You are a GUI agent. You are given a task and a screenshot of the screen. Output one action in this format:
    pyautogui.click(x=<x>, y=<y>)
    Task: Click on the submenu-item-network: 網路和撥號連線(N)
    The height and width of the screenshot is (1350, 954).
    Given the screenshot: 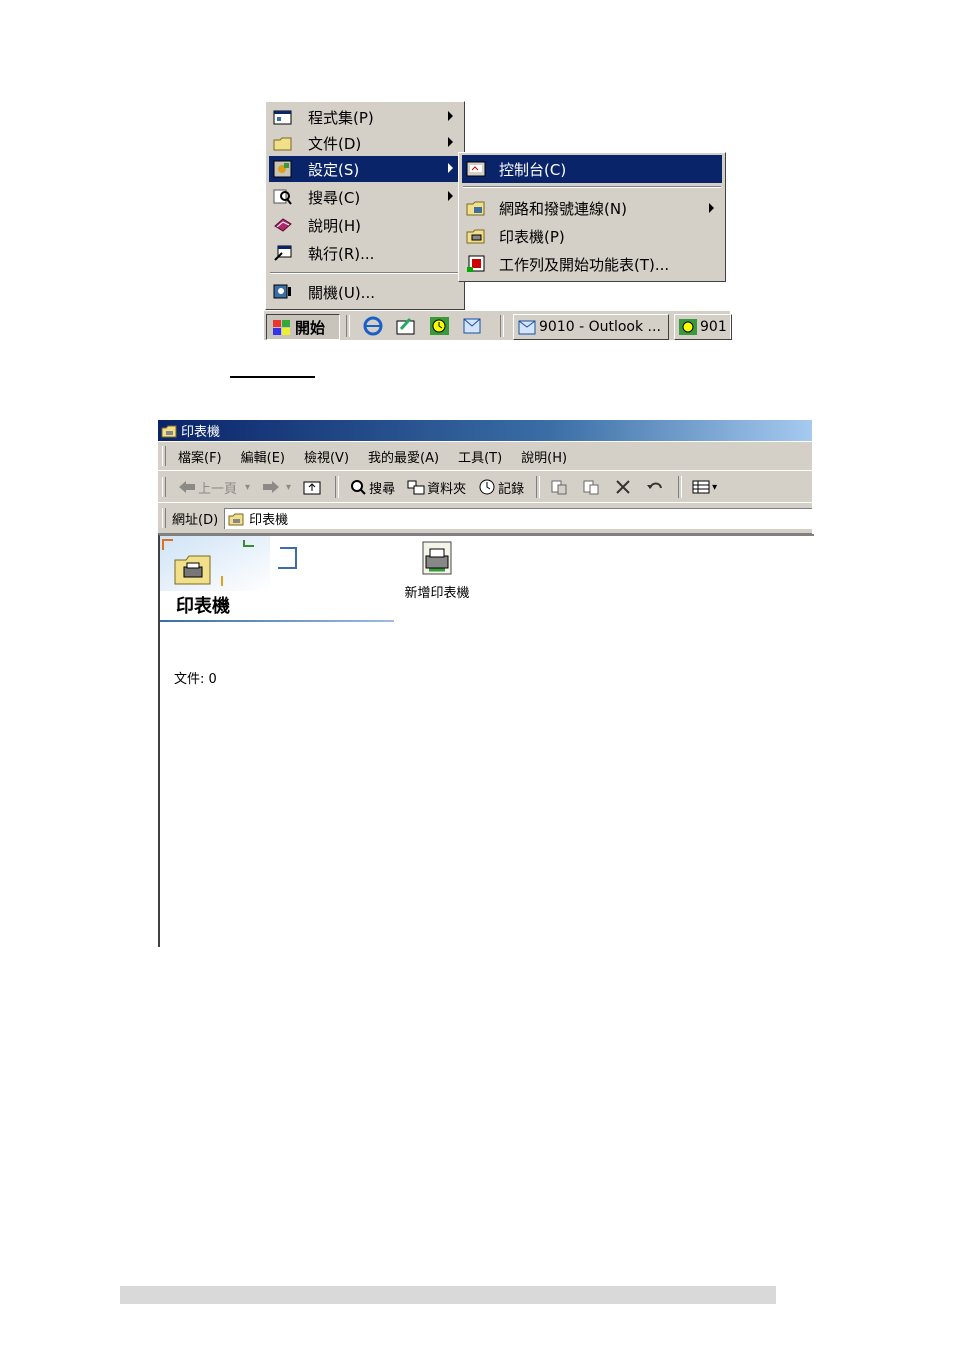 What is the action you would take?
    pyautogui.click(x=592, y=208)
    